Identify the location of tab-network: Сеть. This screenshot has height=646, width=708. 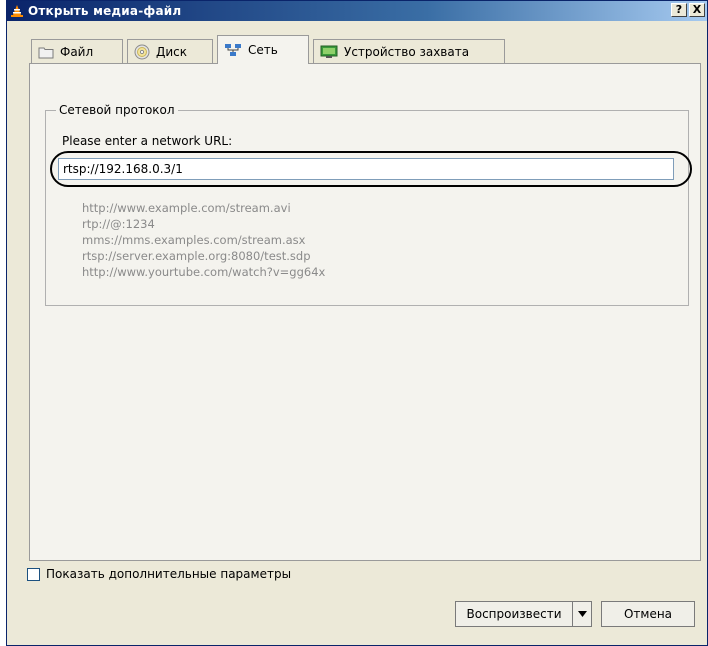
(263, 49).